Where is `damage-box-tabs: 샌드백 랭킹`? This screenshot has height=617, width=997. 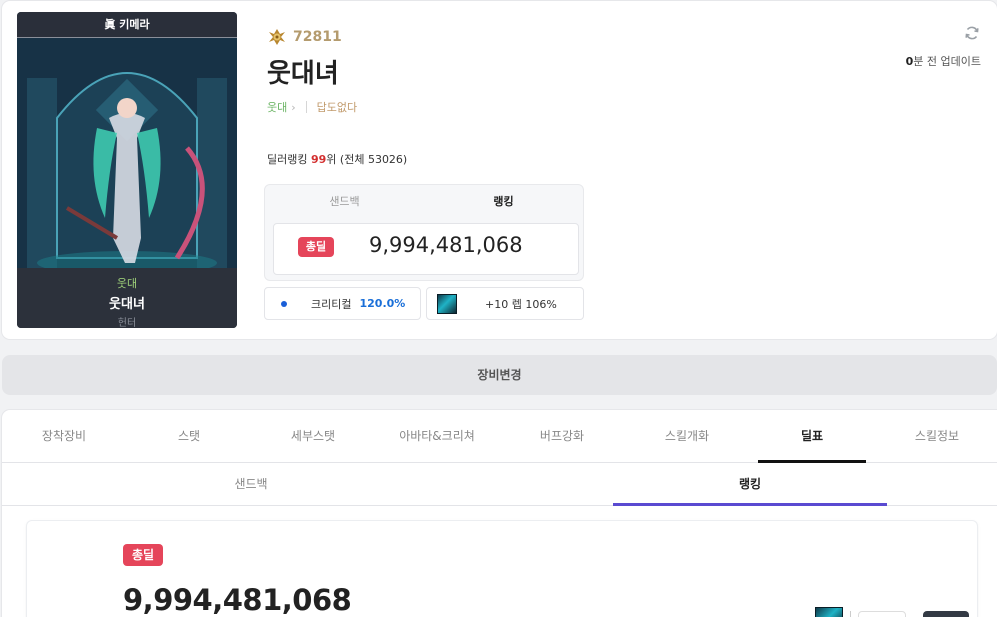
damage-box-tabs: 샌드백 랭킹 is located at coordinates (424, 201).